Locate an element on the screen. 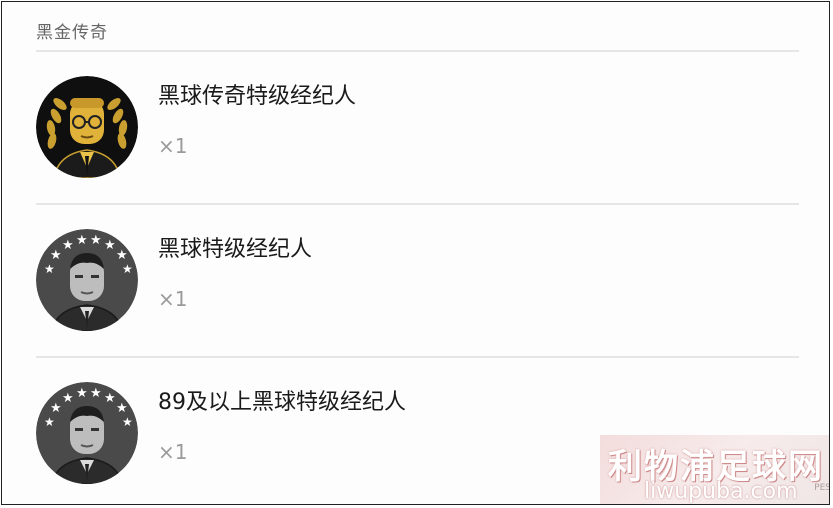  item-title: 黑球特级经纪人 is located at coordinates (235, 249).